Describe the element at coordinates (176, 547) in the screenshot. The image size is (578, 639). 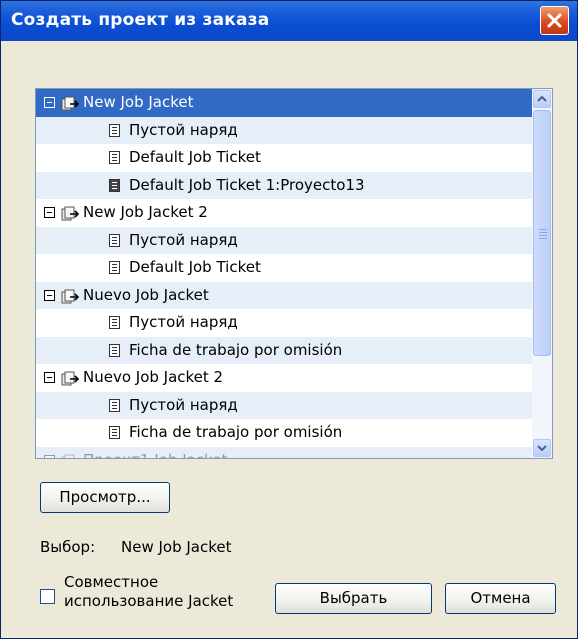
I see `selection-value: New Job Jacket` at that location.